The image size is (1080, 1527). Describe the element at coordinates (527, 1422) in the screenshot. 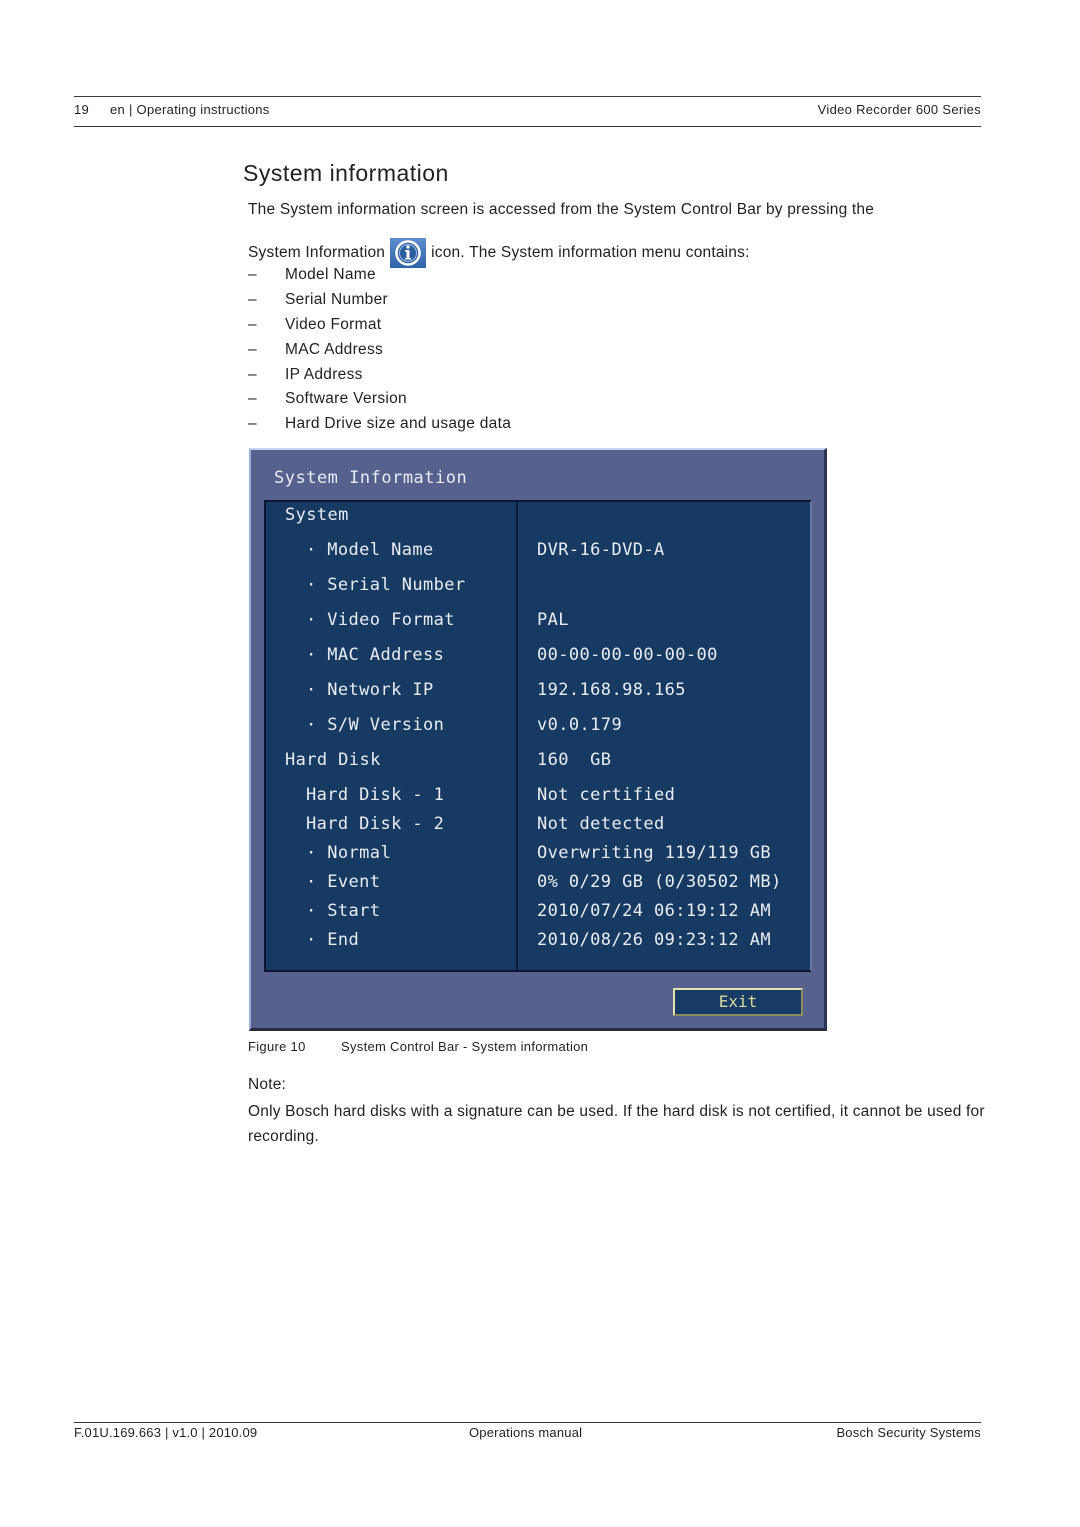

I see `footer-rule` at that location.